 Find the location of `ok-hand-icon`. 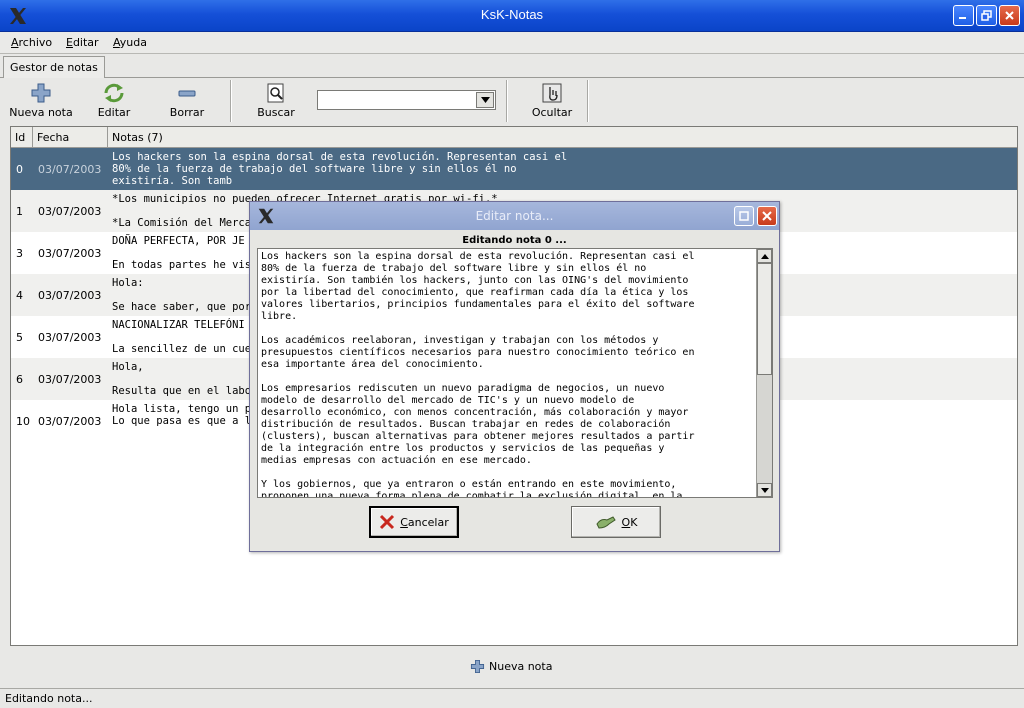

ok-hand-icon is located at coordinates (605, 522).